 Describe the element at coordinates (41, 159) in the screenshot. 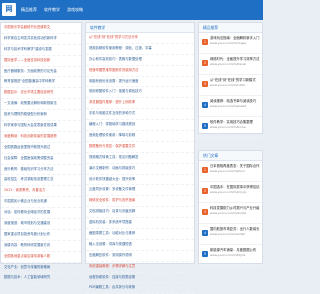

I see `list-item: 社会保障：全国医保政策调整完善` at that location.